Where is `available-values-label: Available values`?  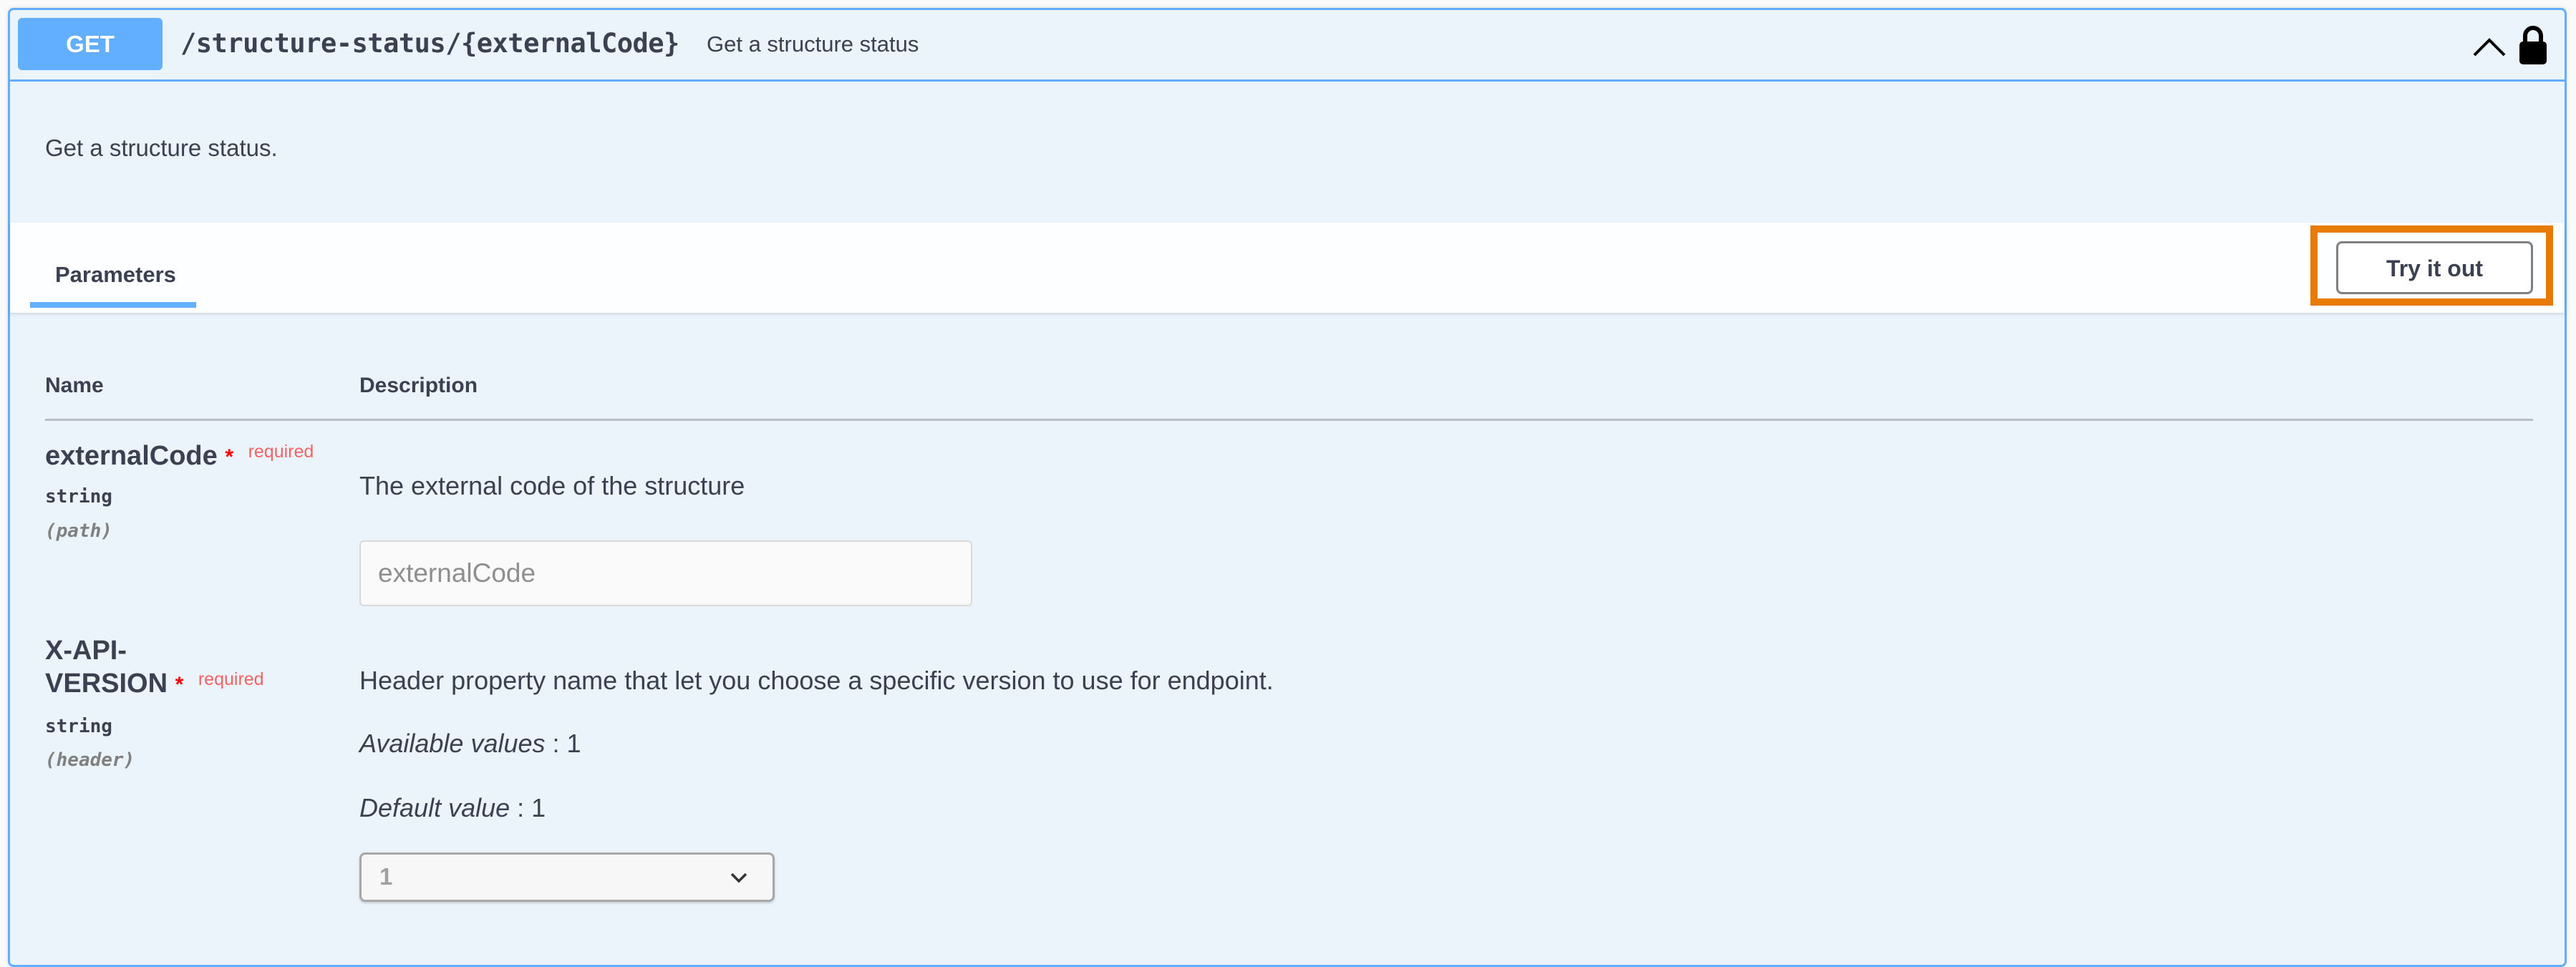
available-values-label: Available values is located at coordinates (452, 743).